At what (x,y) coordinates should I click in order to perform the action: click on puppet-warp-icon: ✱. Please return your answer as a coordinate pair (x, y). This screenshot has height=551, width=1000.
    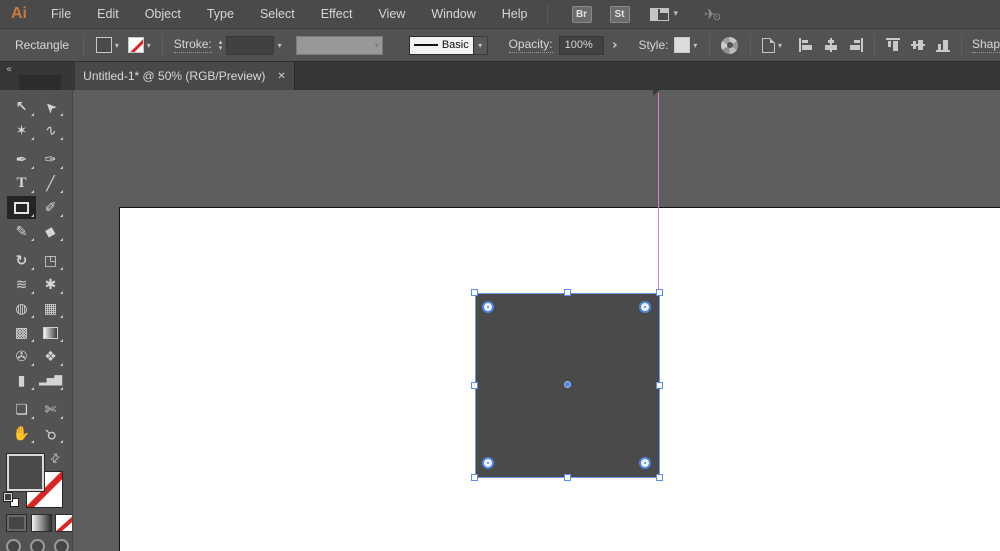
    Looking at the image, I should click on (50, 284).